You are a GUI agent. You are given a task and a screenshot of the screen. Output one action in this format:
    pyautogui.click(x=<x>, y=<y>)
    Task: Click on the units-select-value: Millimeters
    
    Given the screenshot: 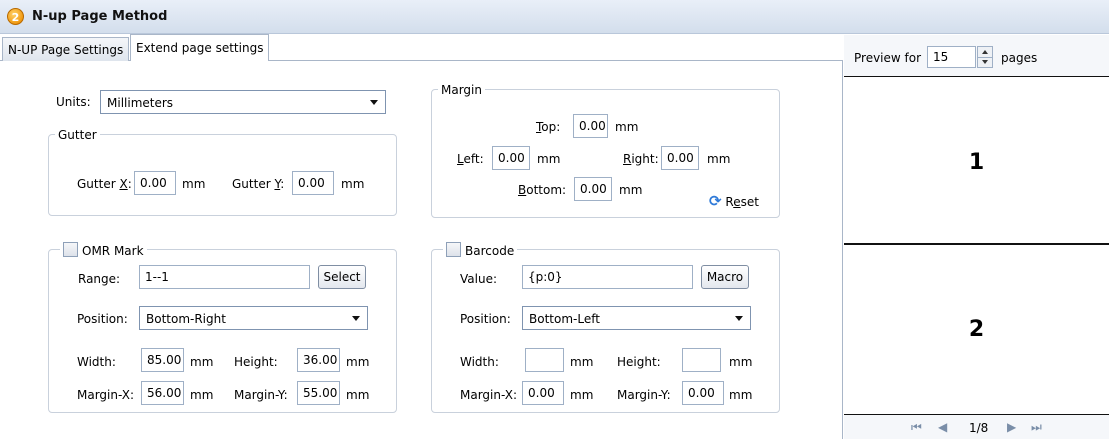 What is the action you would take?
    pyautogui.click(x=140, y=103)
    